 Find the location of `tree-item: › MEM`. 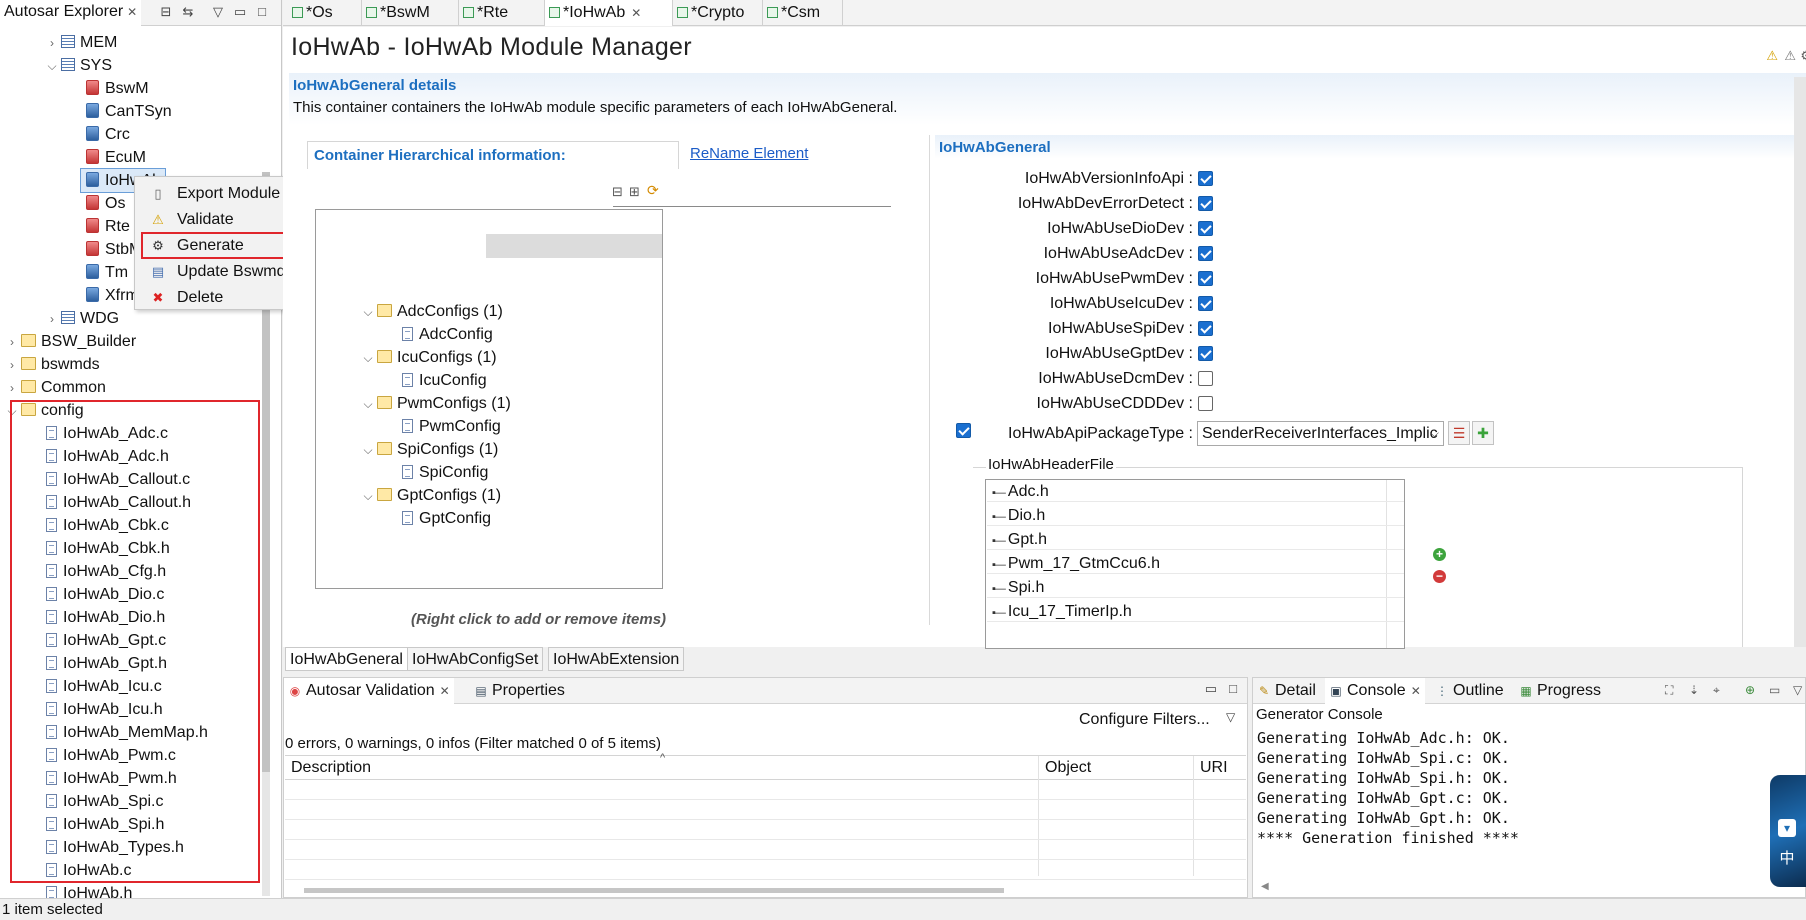

tree-item: › MEM is located at coordinates (81, 42).